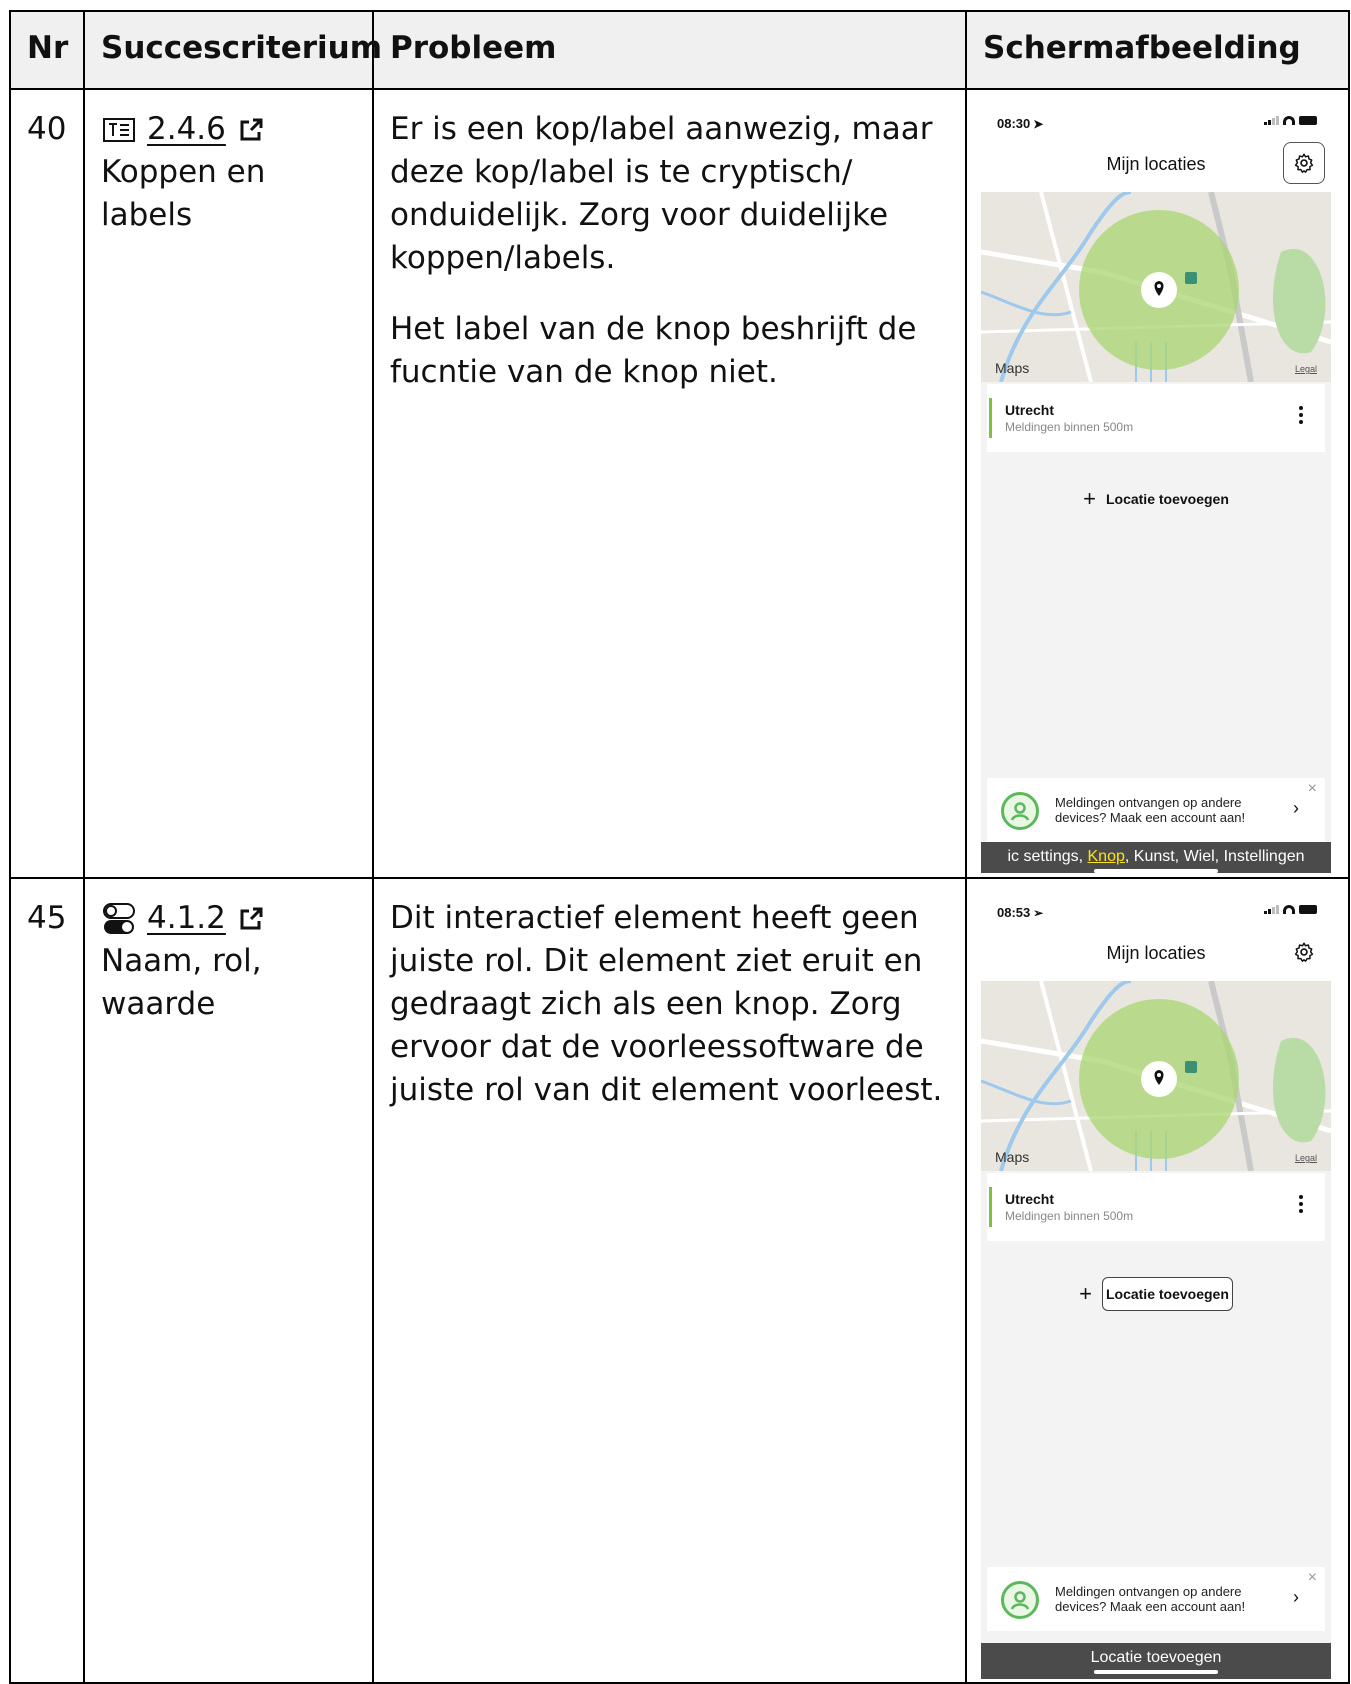  I want to click on location-arrow-icon: ➢, so click(1038, 913).